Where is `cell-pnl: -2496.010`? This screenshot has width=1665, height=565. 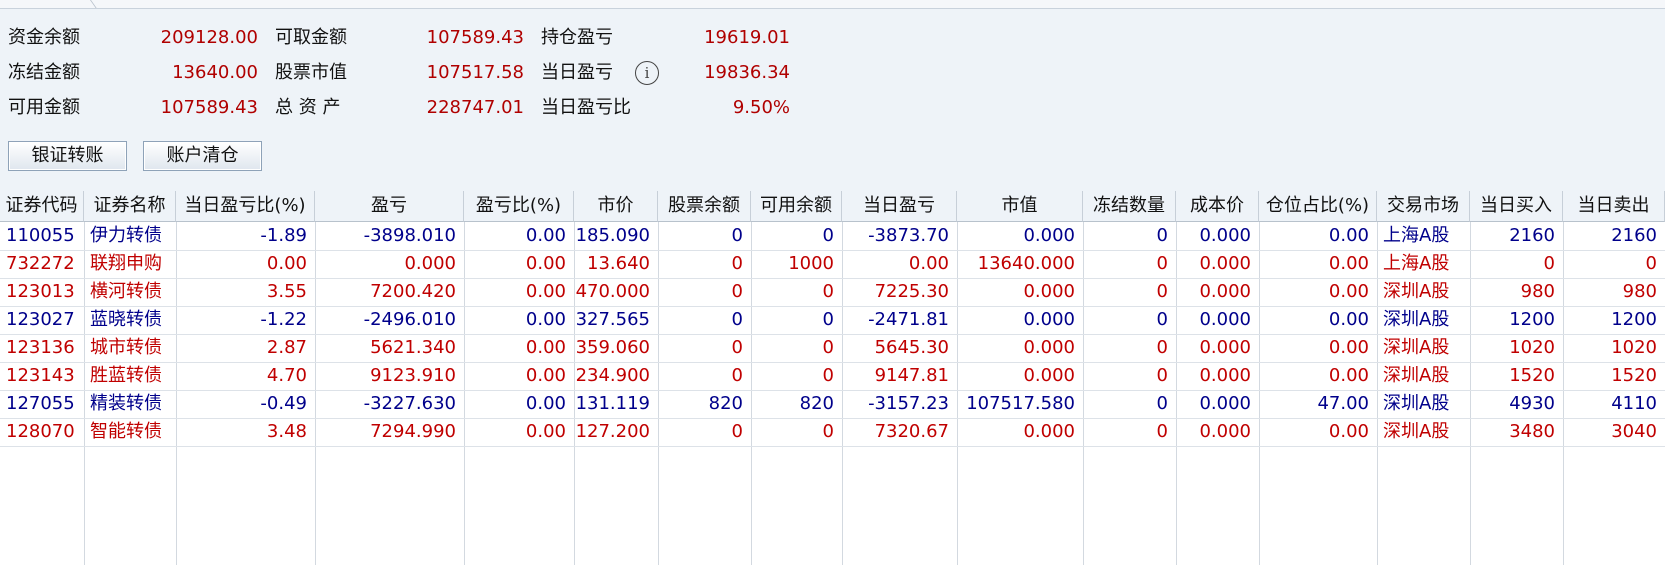
cell-pnl: -2496.010 is located at coordinates (409, 319).